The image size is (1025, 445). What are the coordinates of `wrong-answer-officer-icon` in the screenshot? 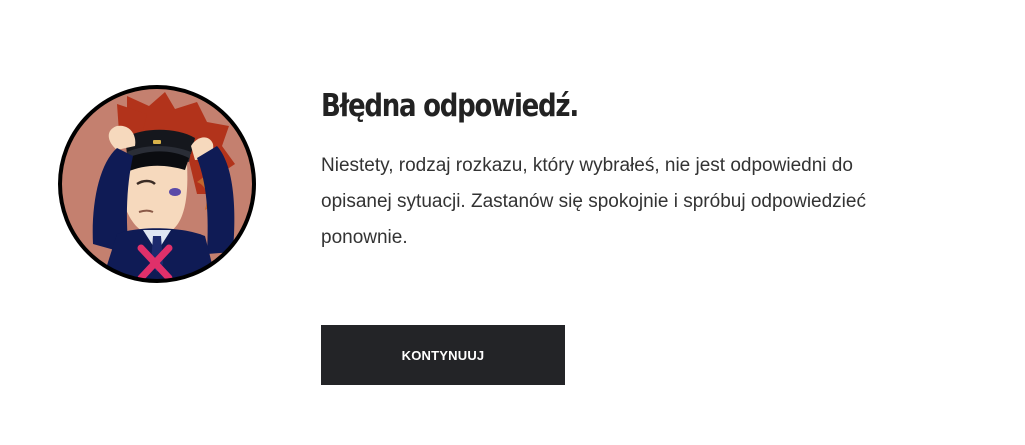 It's located at (157, 184).